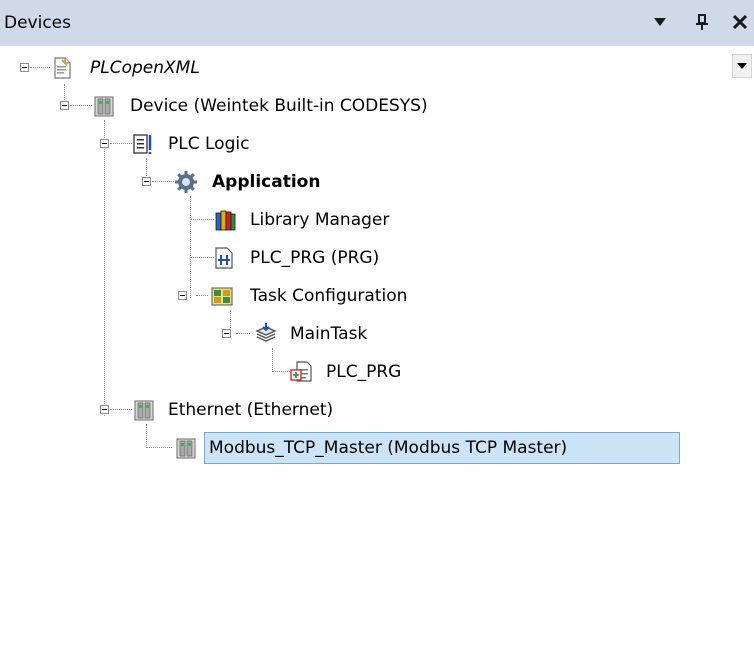 The height and width of the screenshot is (650, 754). I want to click on library-books-icon, so click(226, 220).